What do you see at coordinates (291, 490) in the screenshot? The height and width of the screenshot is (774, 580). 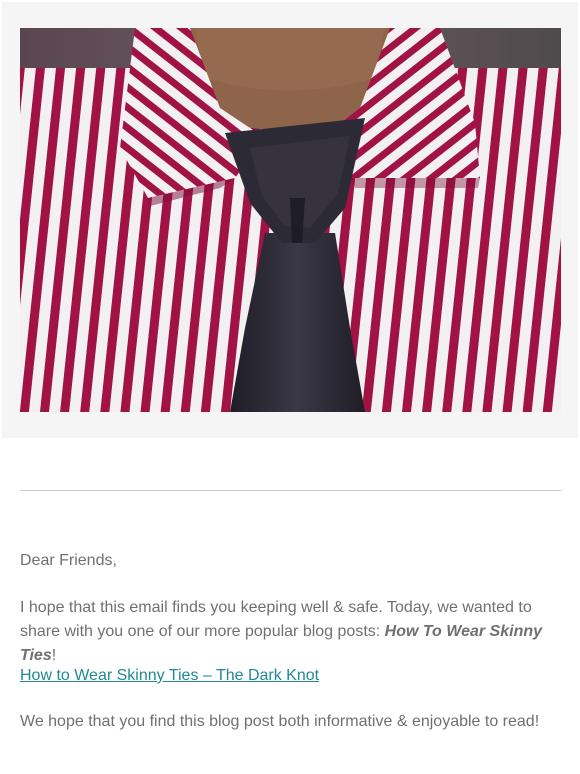 I see `section-divider` at bounding box center [291, 490].